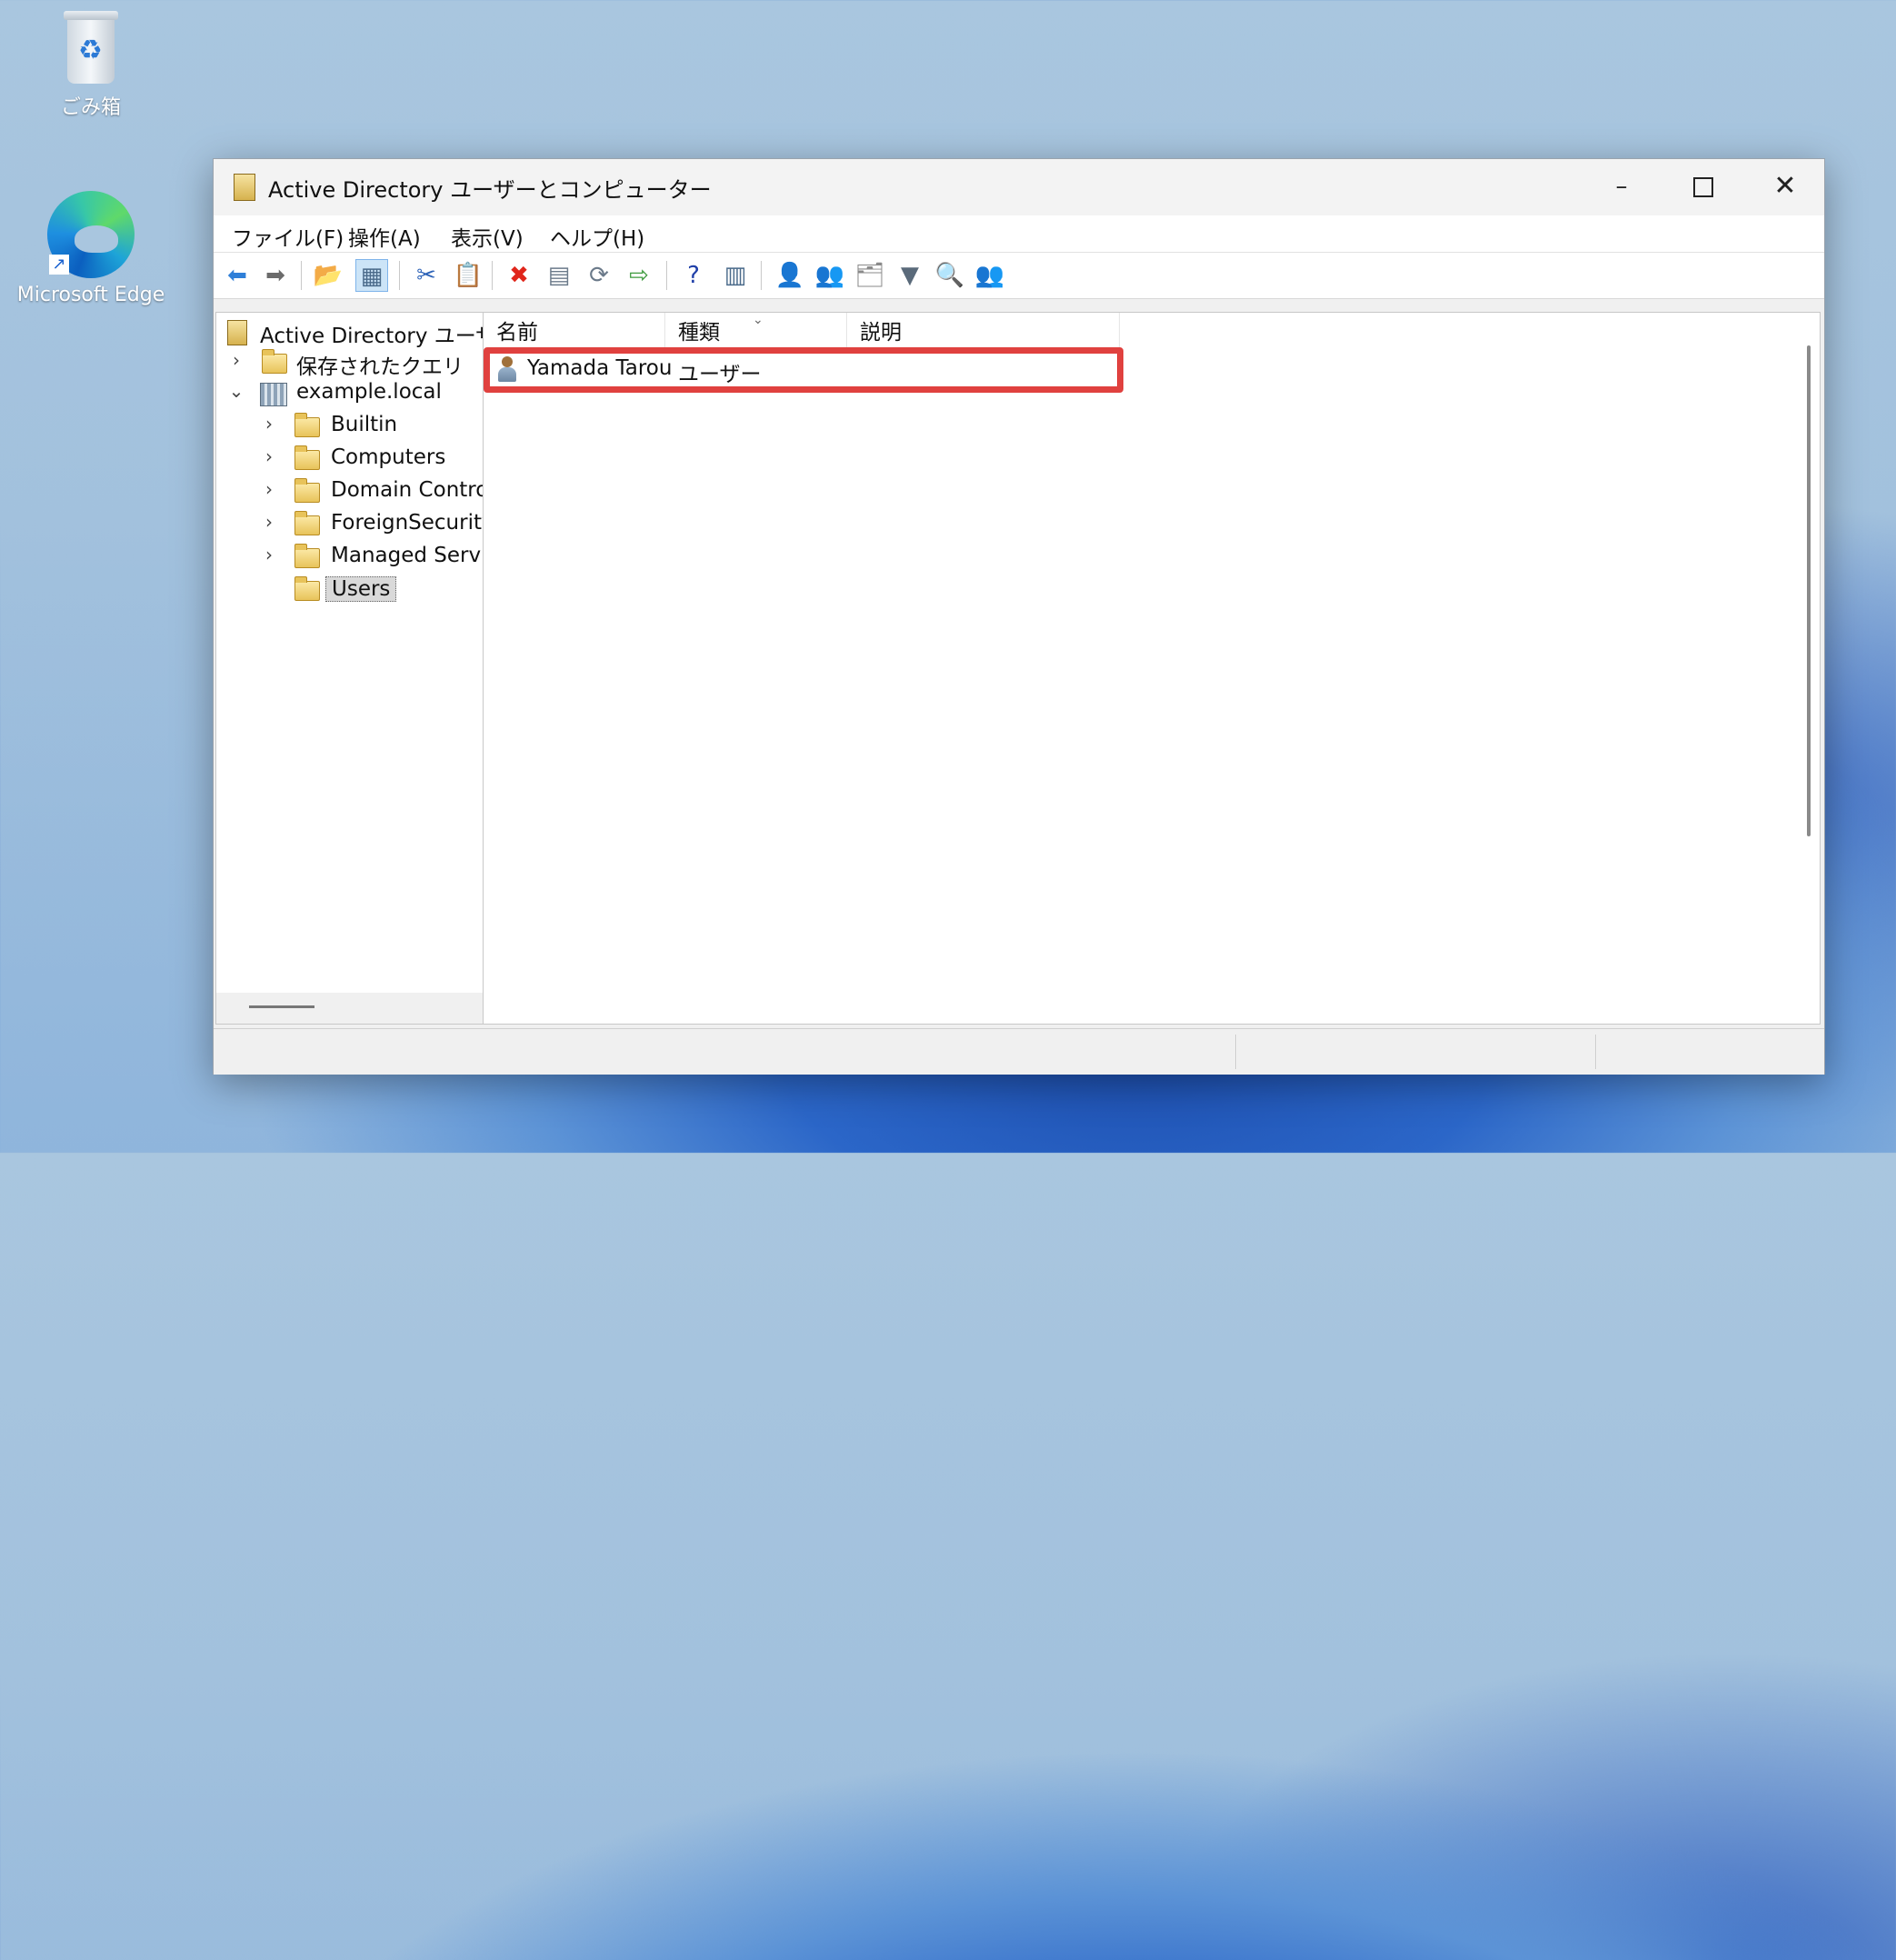  I want to click on close-button: ✕, so click(1785, 187).